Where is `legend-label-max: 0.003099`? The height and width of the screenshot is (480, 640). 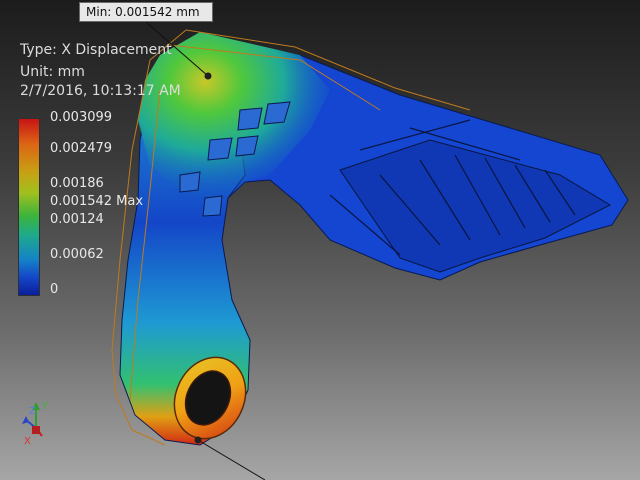 legend-label-max: 0.003099 is located at coordinates (81, 117).